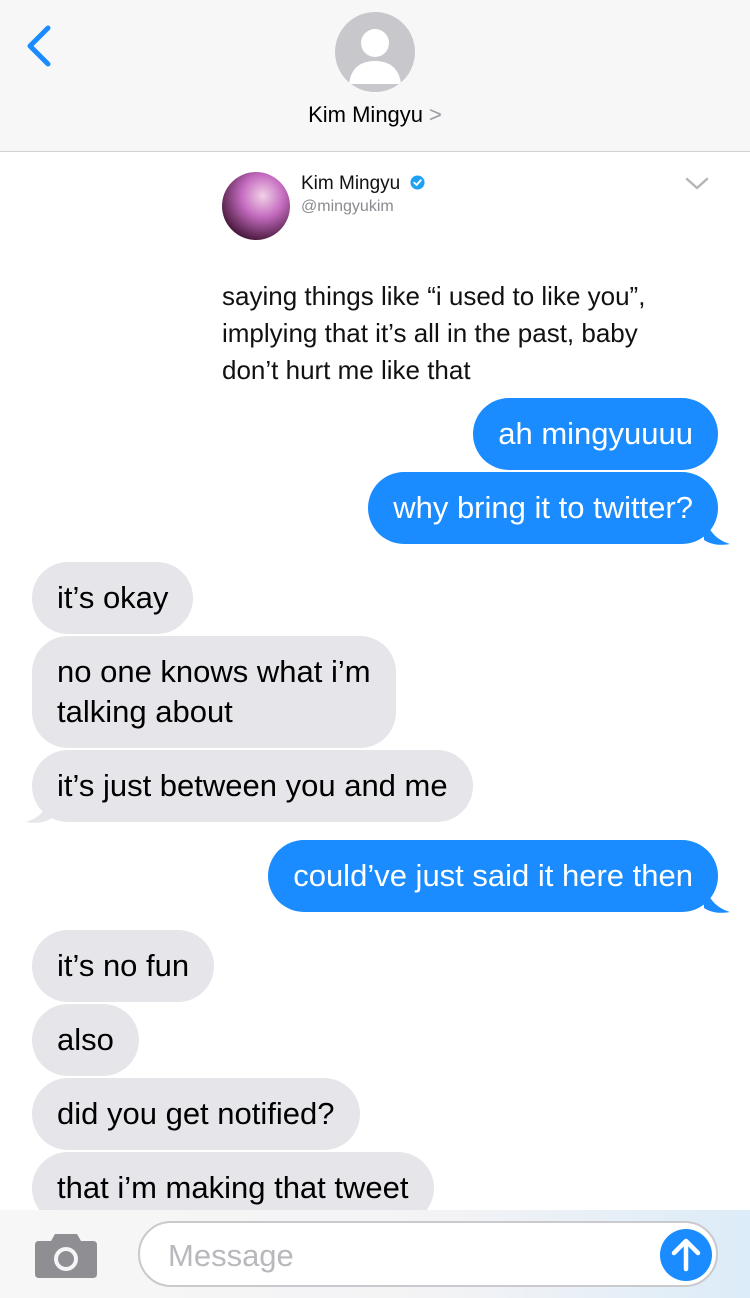  What do you see at coordinates (595, 434) in the screenshot?
I see `outgoing-message: ah mingyuuuu` at bounding box center [595, 434].